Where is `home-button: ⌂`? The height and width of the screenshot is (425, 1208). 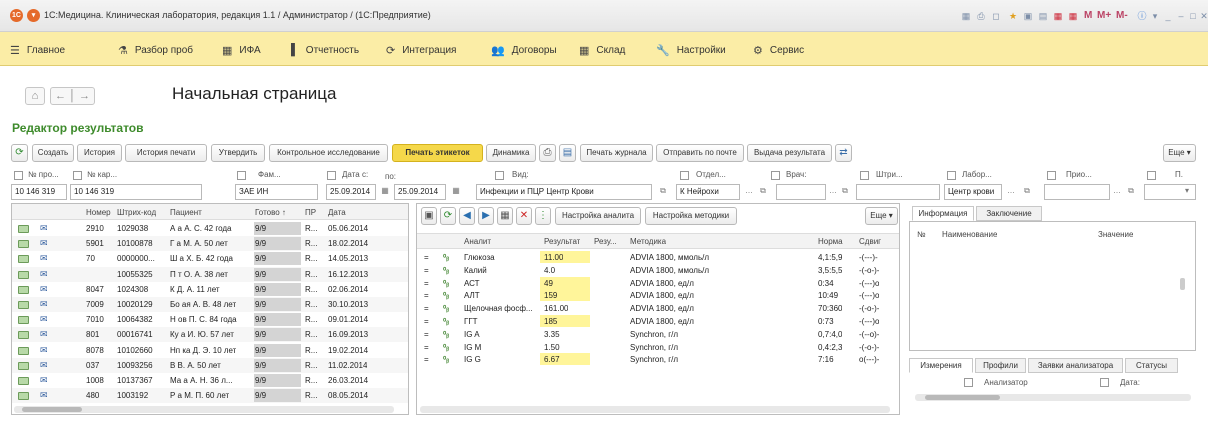
home-button: ⌂ is located at coordinates (35, 96).